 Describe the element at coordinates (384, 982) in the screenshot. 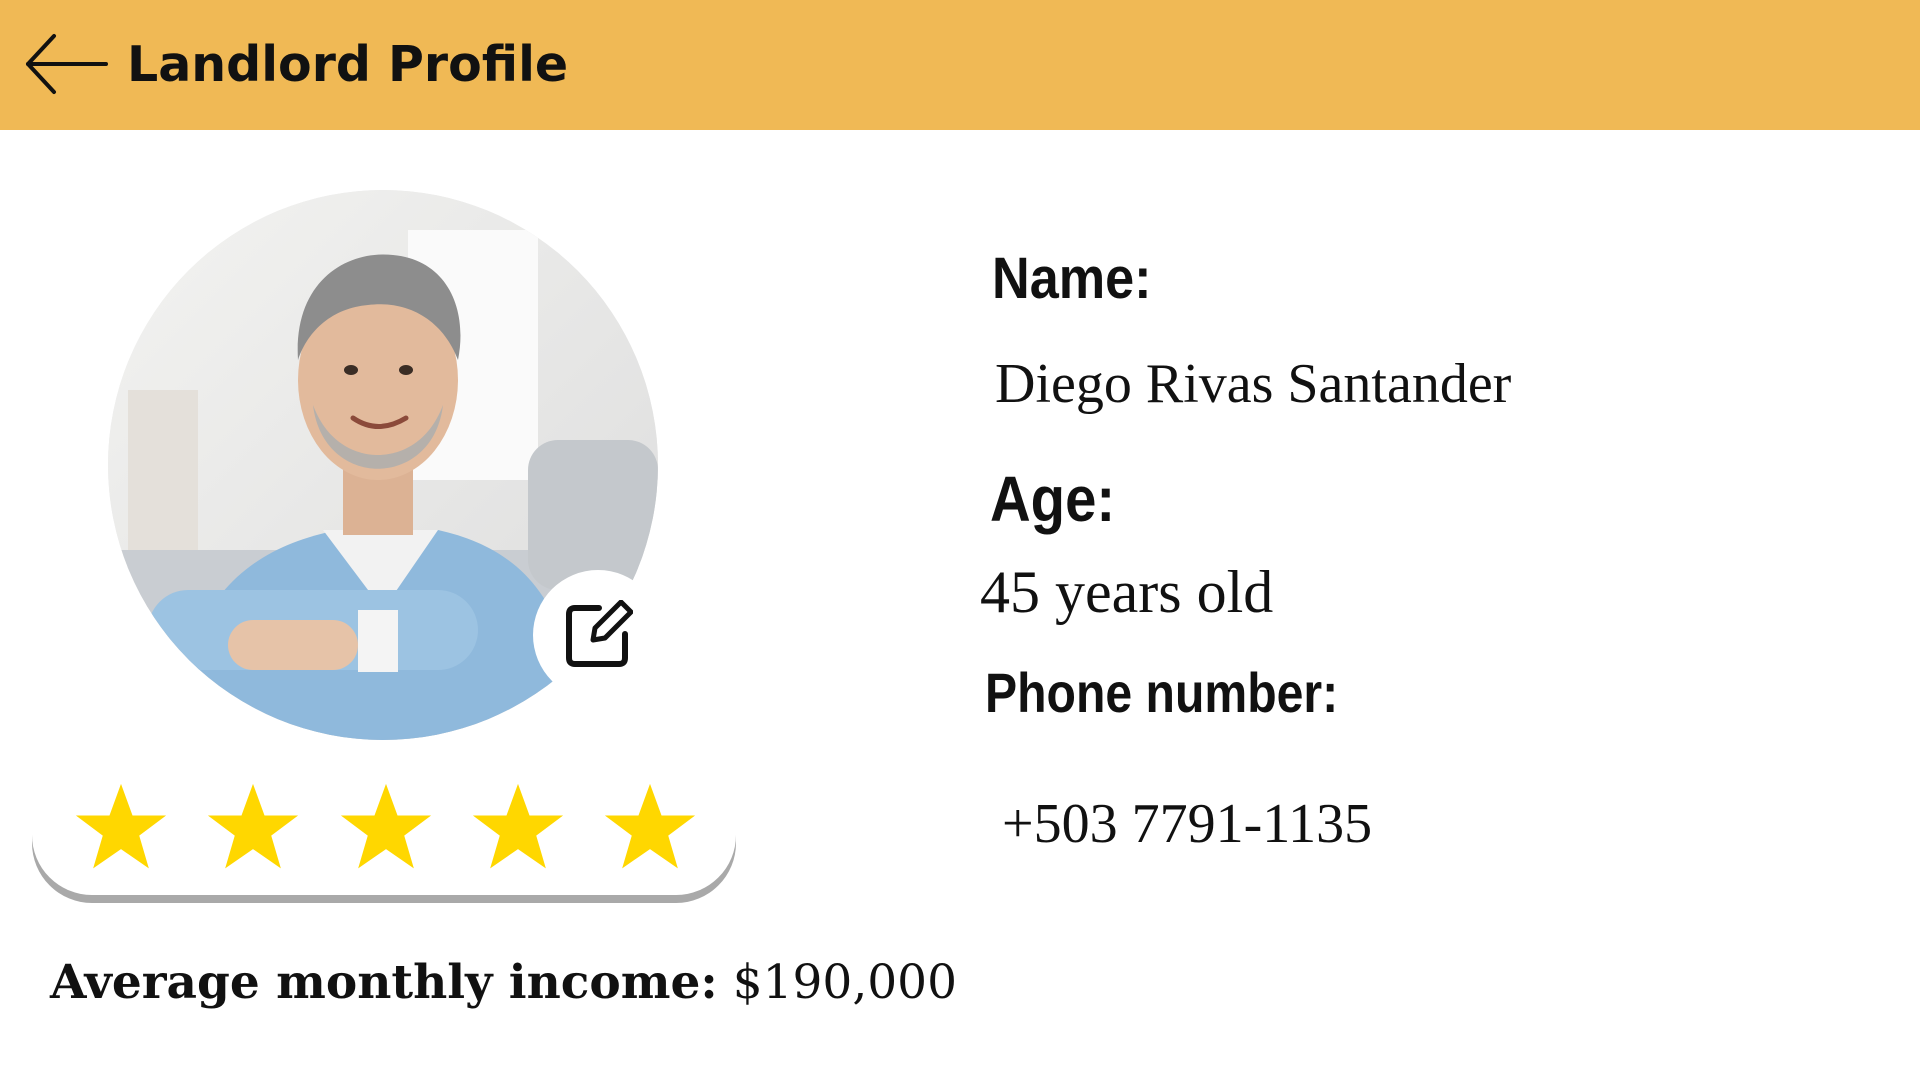

I see `income-label: Average monthly income:` at that location.